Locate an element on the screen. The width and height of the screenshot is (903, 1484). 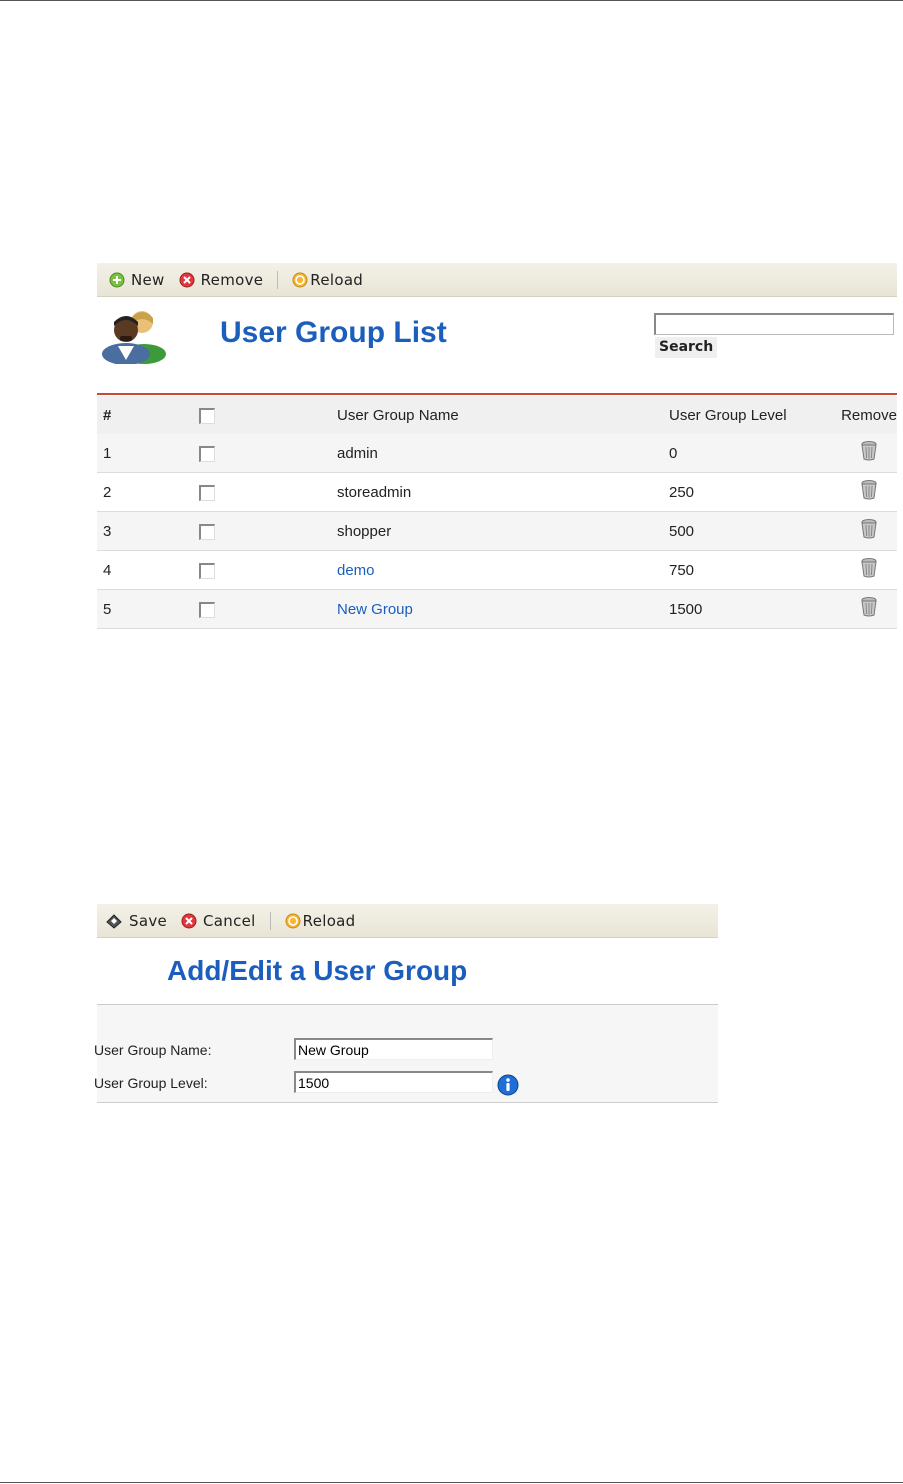
column-header-level: User Group Level is located at coordinates (755, 415).